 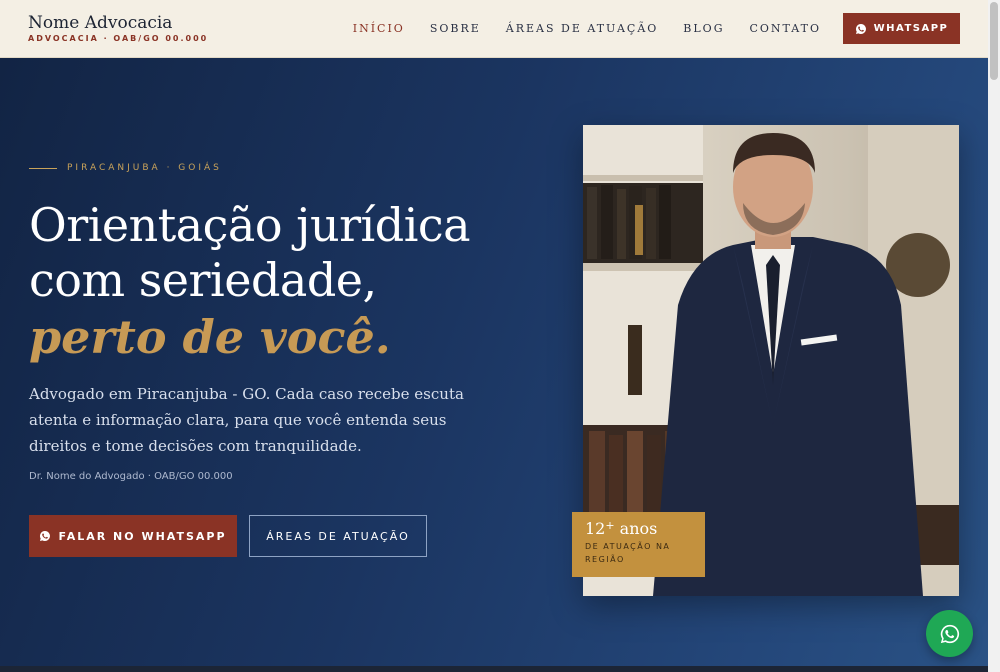 I want to click on experience-badge: 12+ anos DE ATUAÇÃO NA REGIÃO, so click(x=638, y=544).